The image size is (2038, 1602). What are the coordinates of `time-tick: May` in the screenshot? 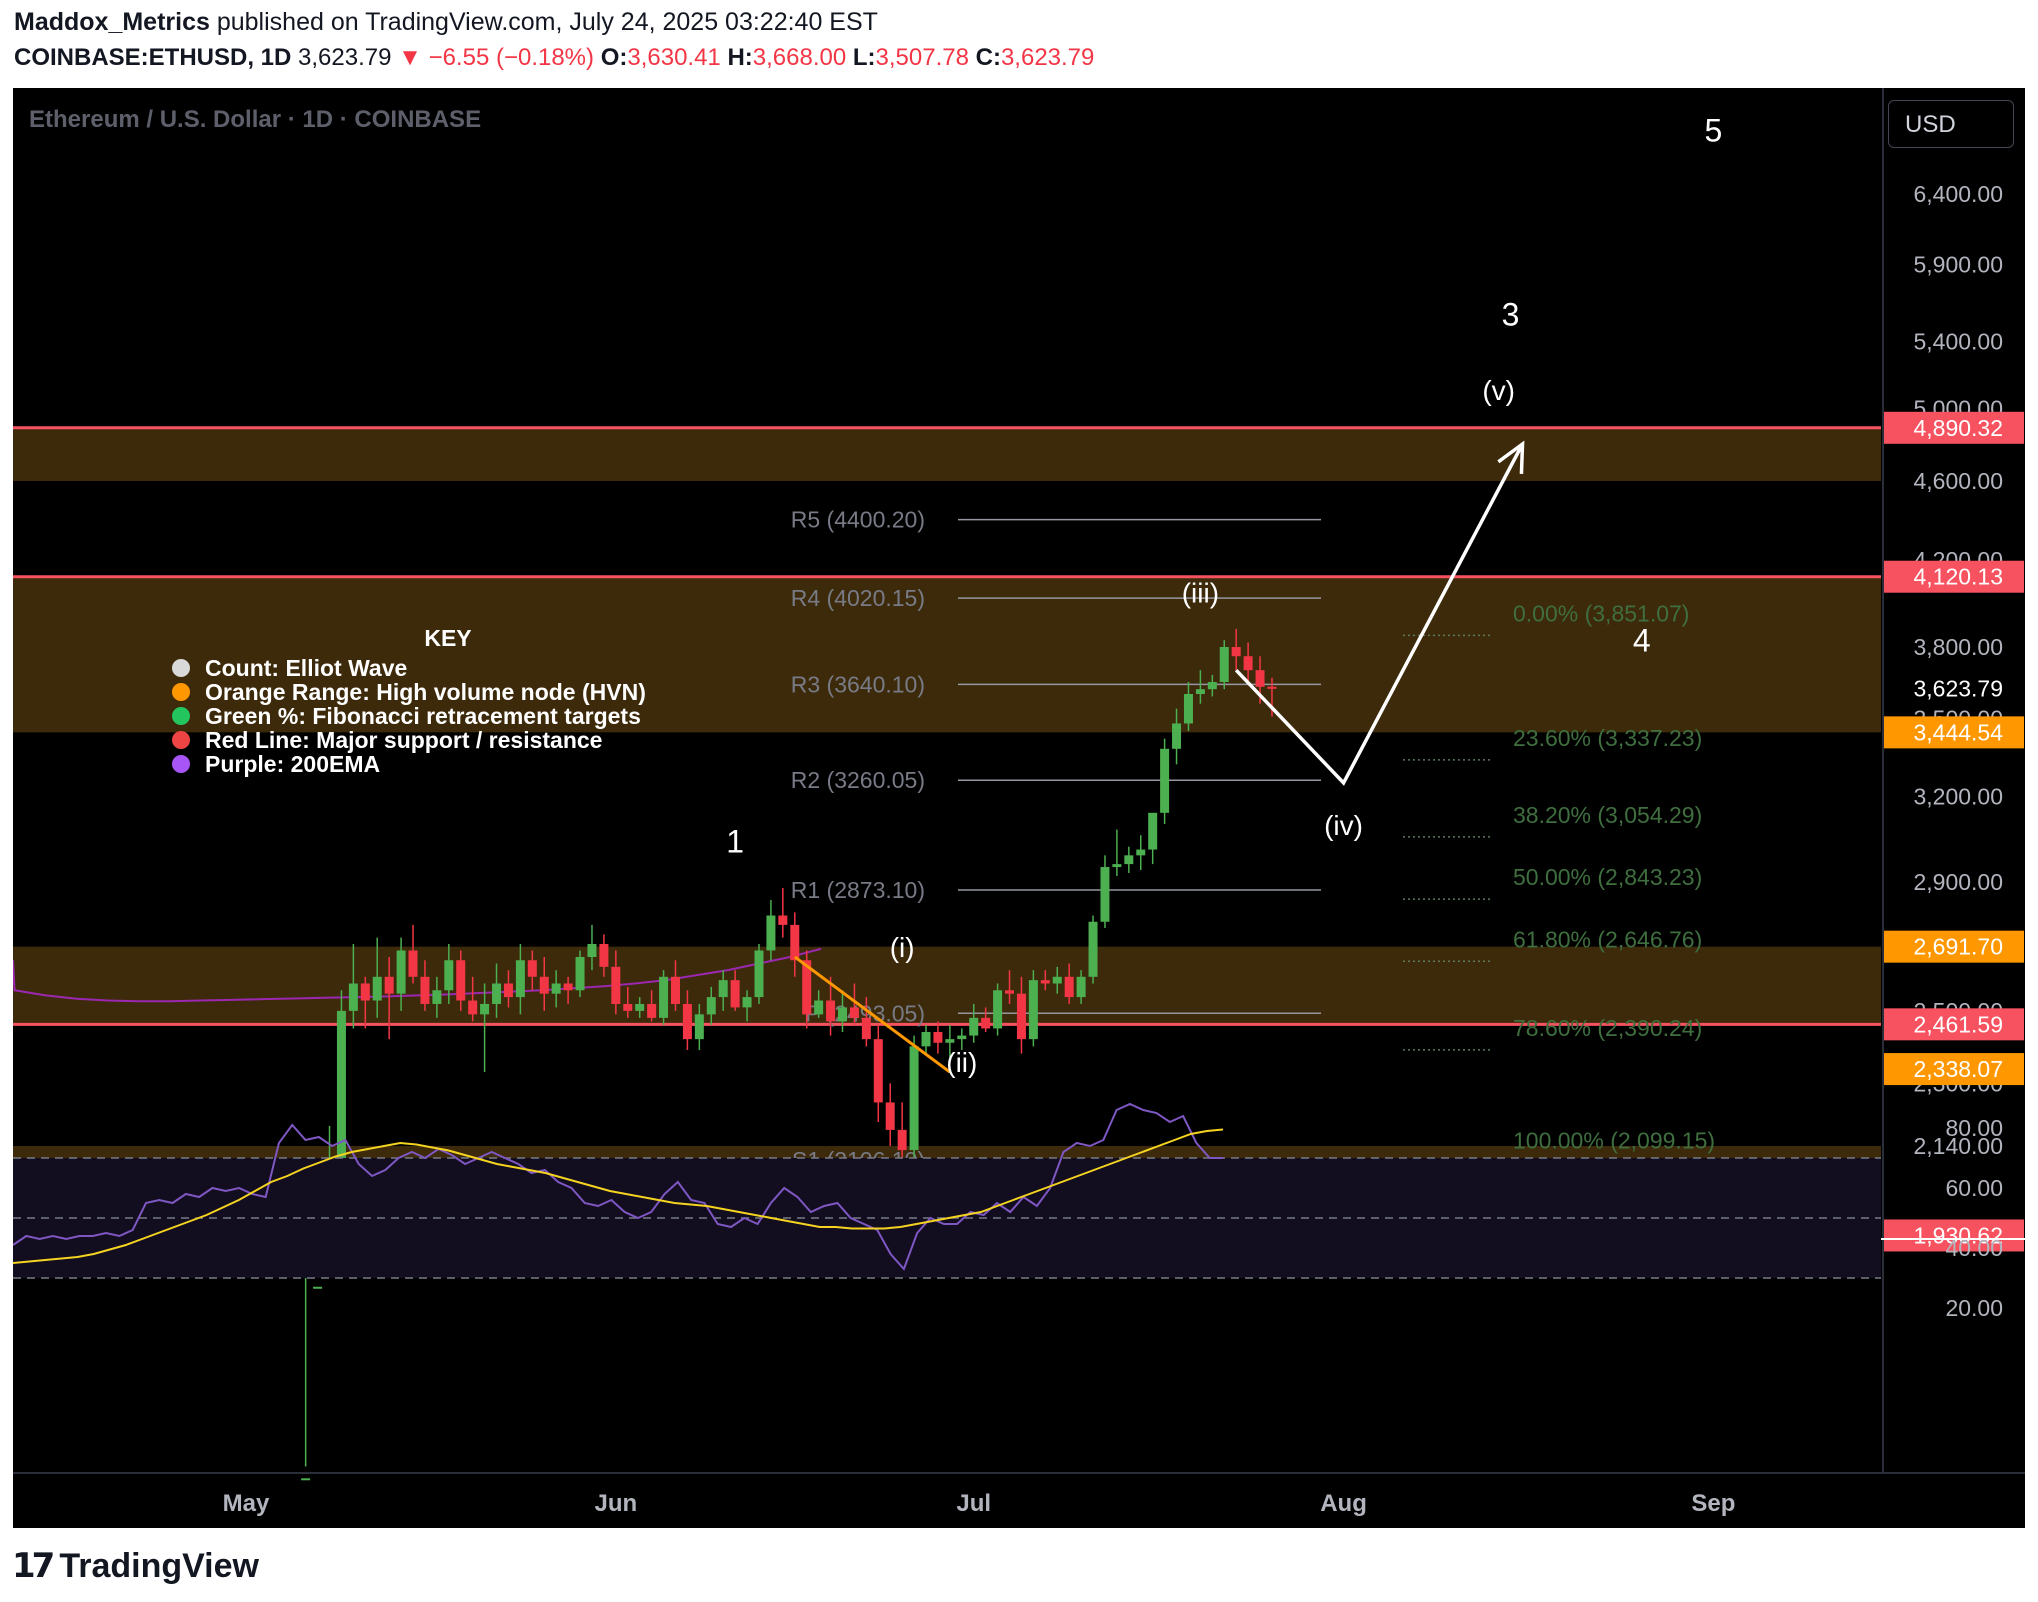 It's located at (246, 1503).